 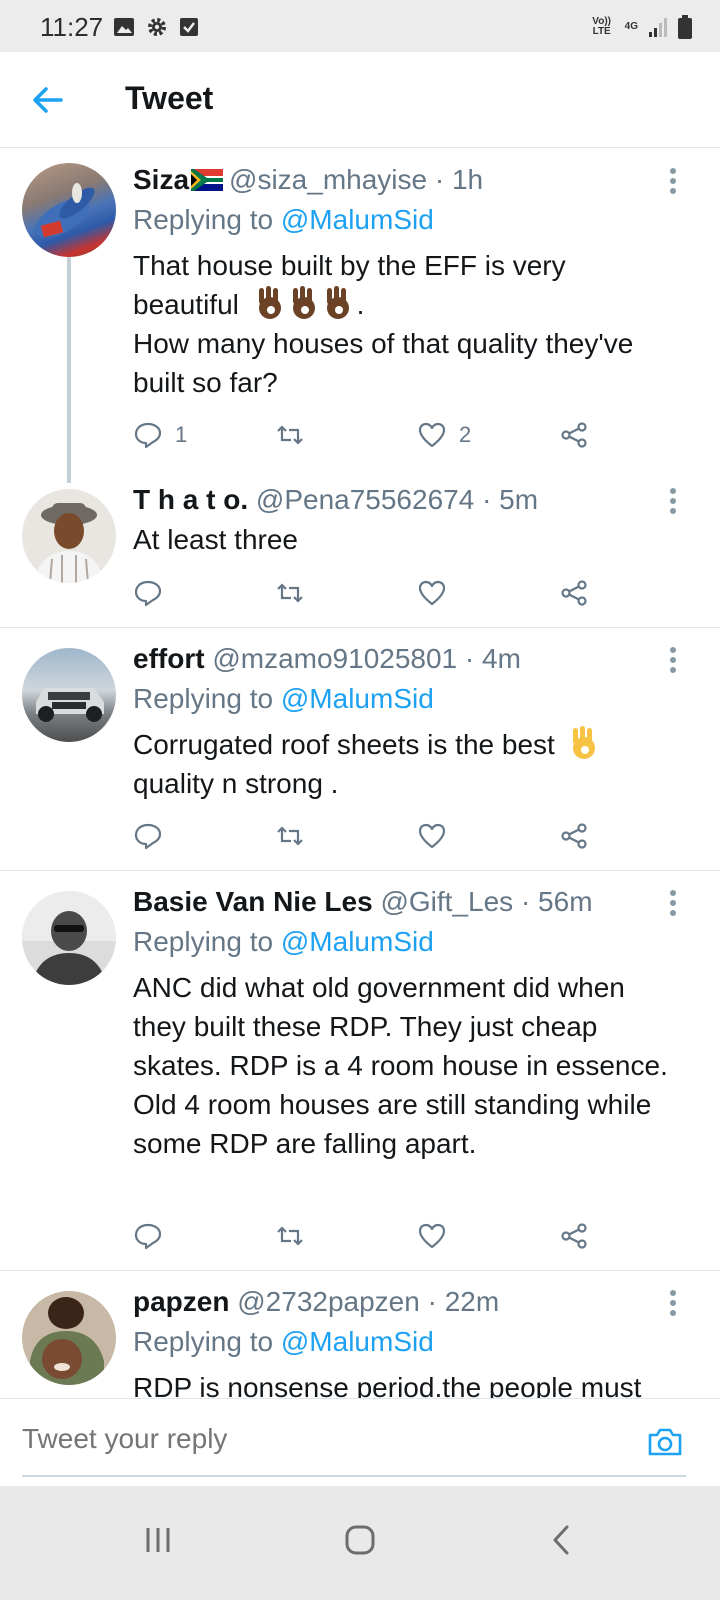 I want to click on settings-gear-icon, so click(x=157, y=27).